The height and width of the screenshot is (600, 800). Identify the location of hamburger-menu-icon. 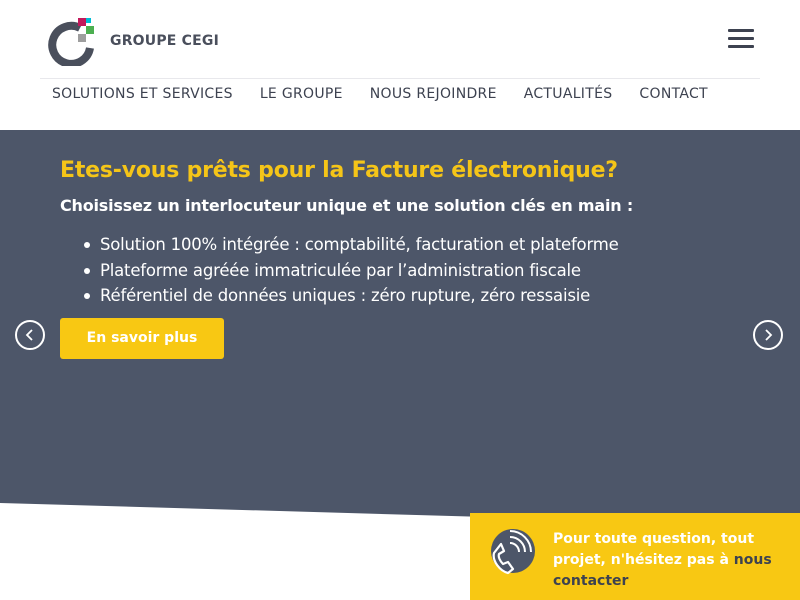
(742, 39).